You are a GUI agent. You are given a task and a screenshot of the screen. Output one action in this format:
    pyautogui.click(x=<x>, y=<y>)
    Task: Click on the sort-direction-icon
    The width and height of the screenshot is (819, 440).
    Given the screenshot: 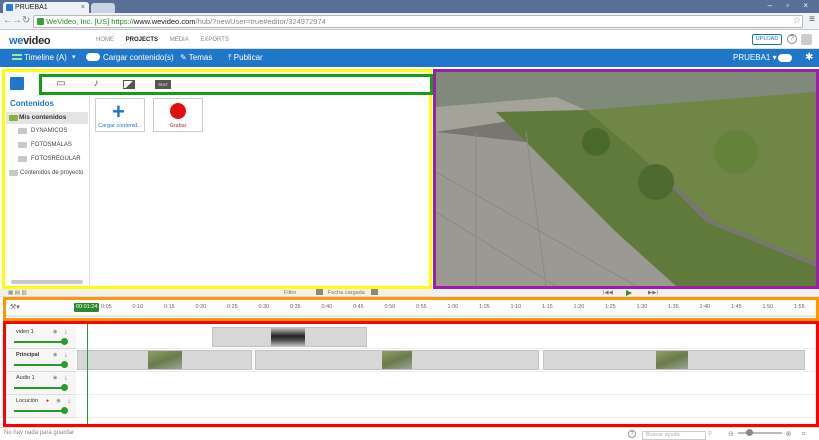 What is the action you would take?
    pyautogui.click(x=373, y=293)
    